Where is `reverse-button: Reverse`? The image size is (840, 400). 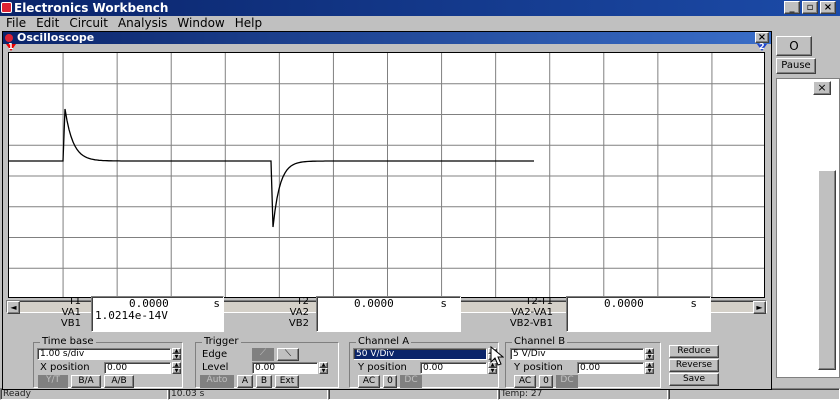
reverse-button: Reverse is located at coordinates (694, 365).